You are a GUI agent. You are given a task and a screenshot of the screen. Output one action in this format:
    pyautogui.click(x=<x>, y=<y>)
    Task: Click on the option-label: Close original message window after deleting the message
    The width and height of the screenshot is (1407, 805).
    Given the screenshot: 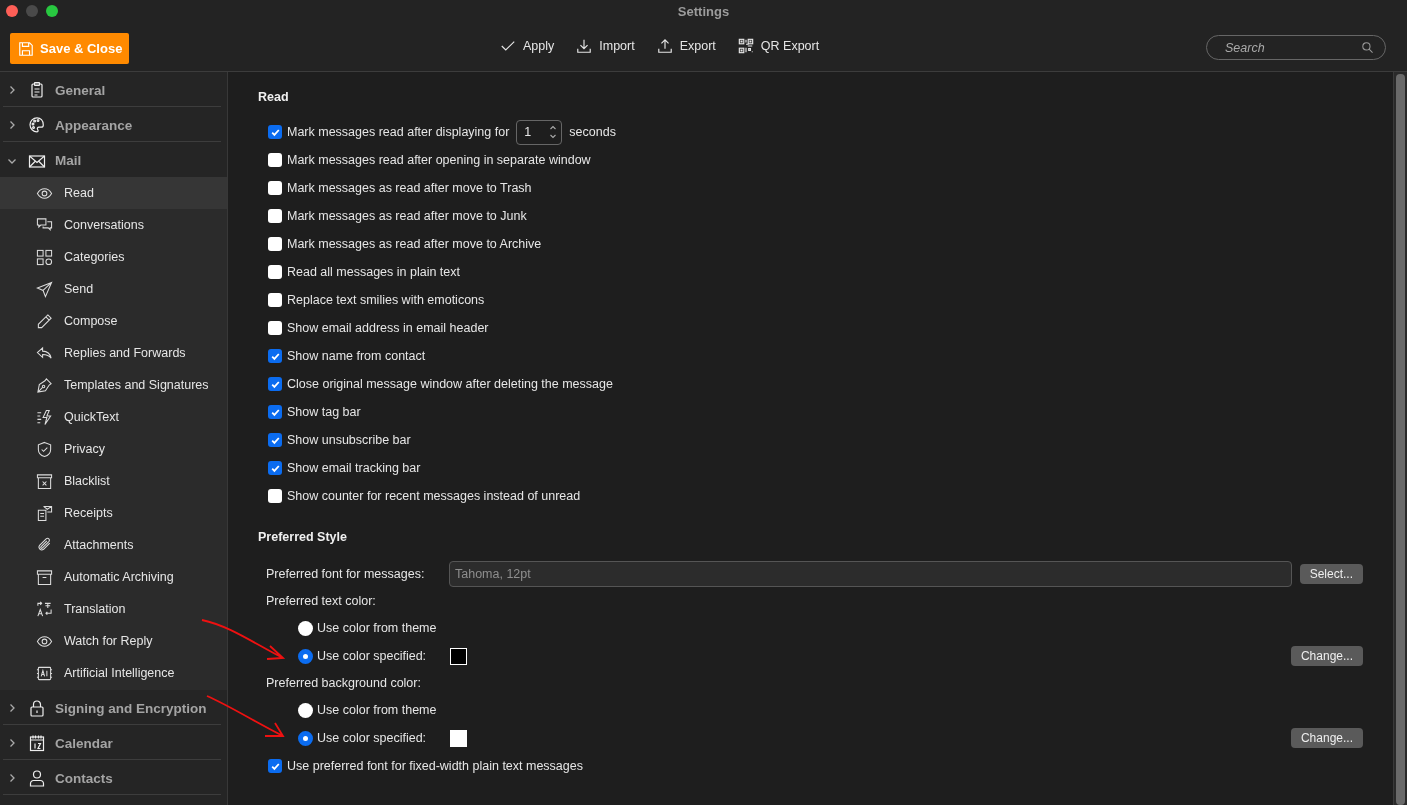 What is the action you would take?
    pyautogui.click(x=450, y=384)
    